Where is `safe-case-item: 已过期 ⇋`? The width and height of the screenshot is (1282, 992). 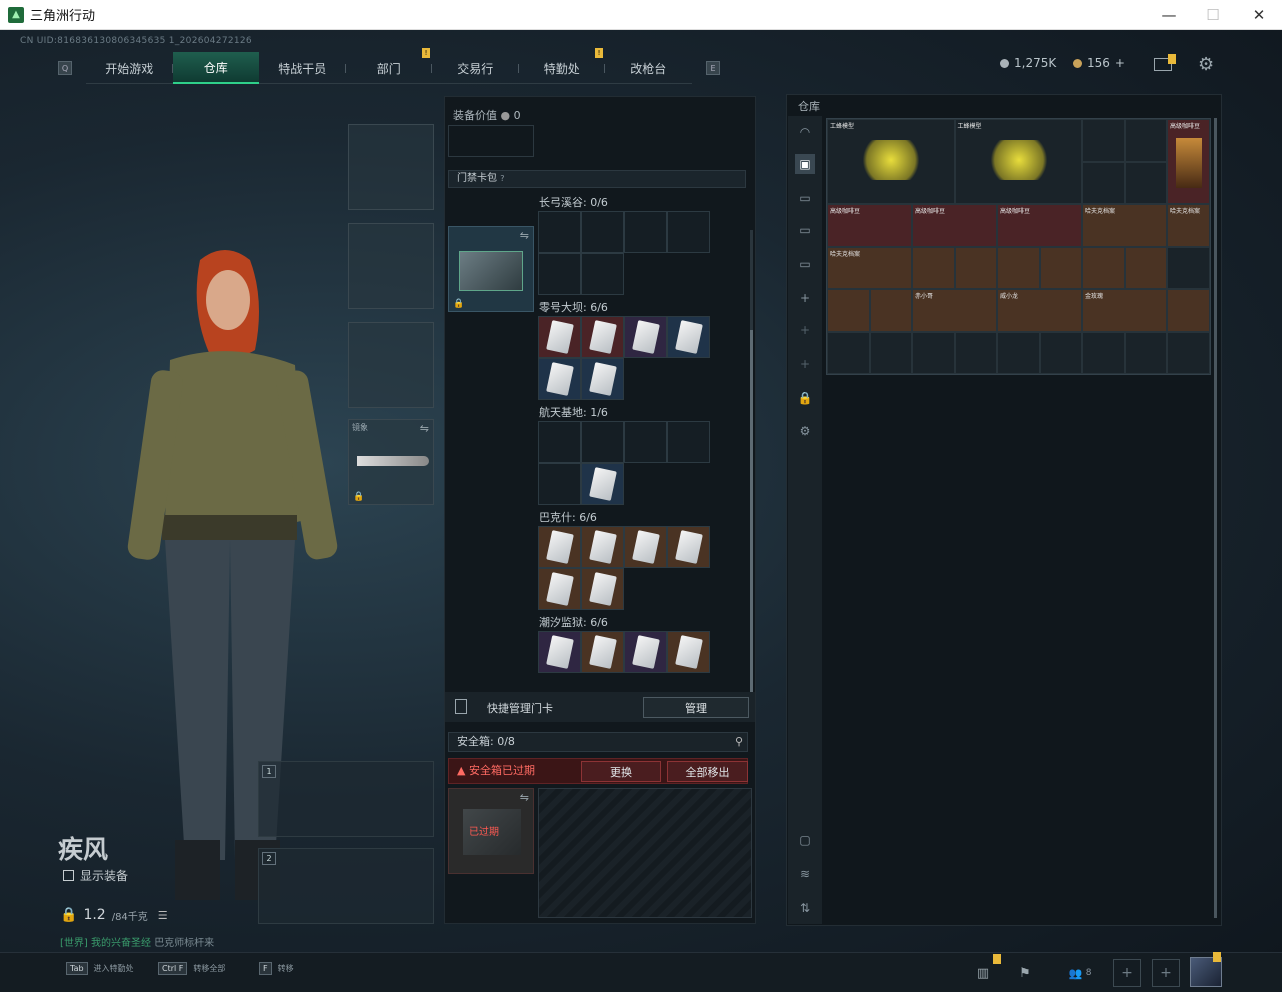 safe-case-item: 已过期 ⇋ is located at coordinates (491, 831).